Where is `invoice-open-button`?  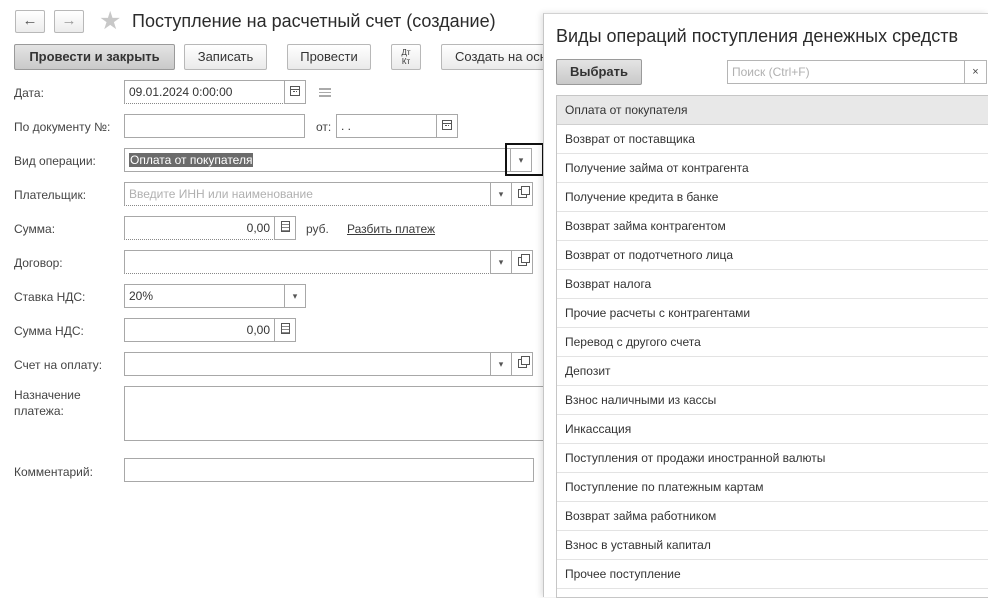 invoice-open-button is located at coordinates (522, 364).